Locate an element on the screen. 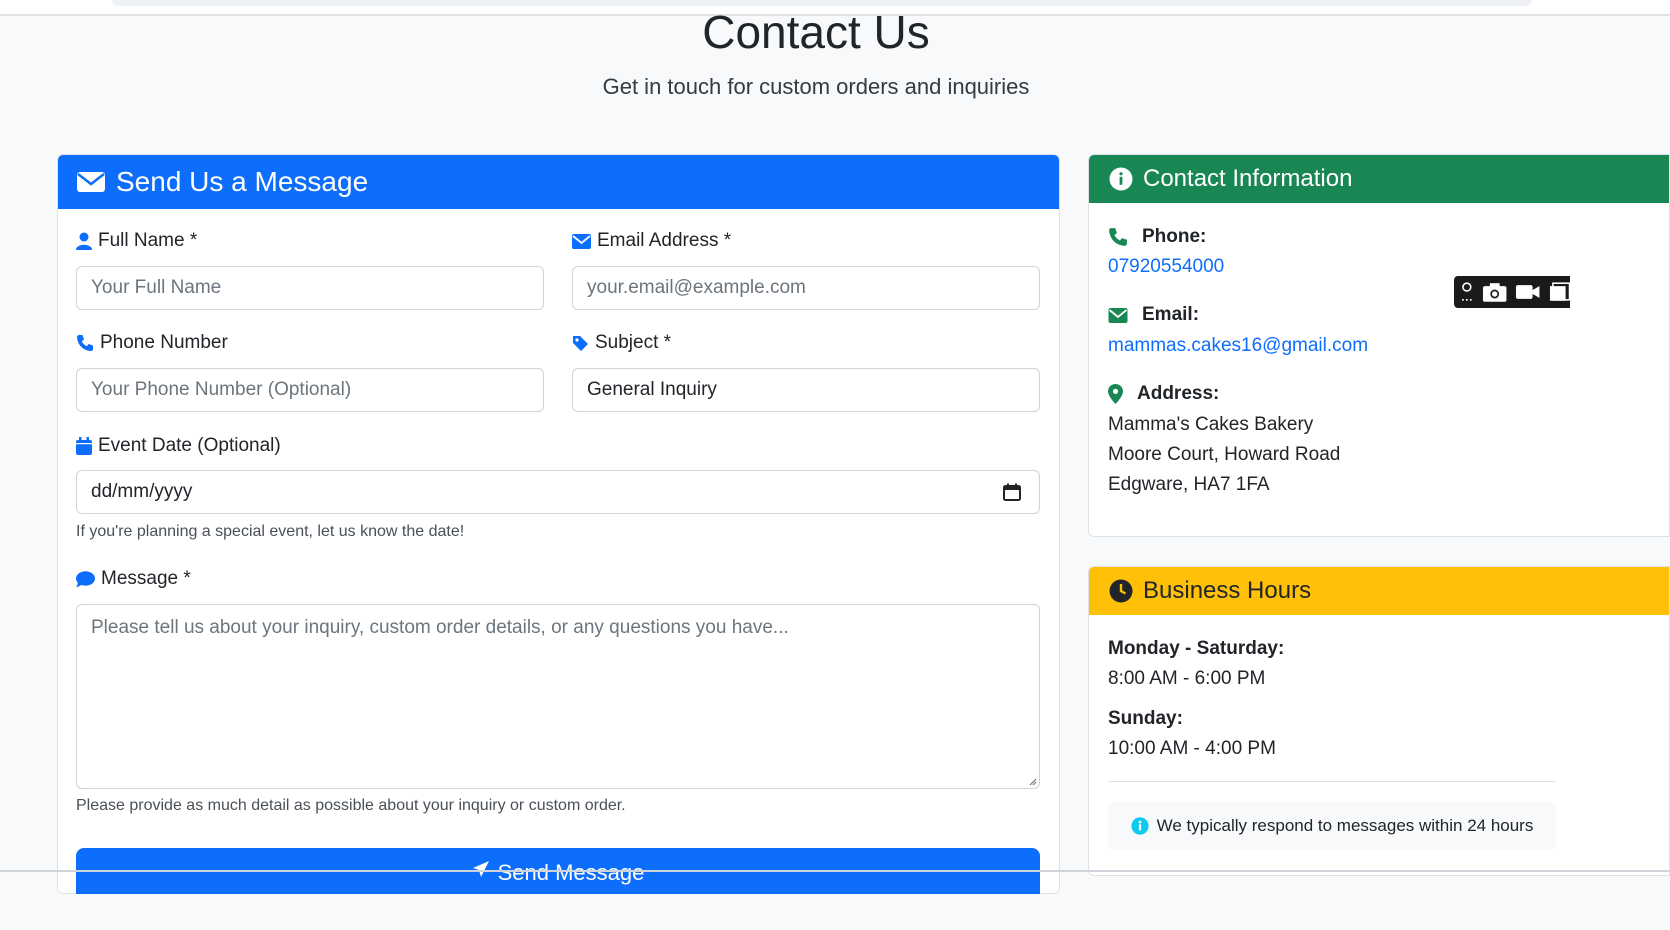 The image size is (1670, 930). tag-icon is located at coordinates (580, 343).